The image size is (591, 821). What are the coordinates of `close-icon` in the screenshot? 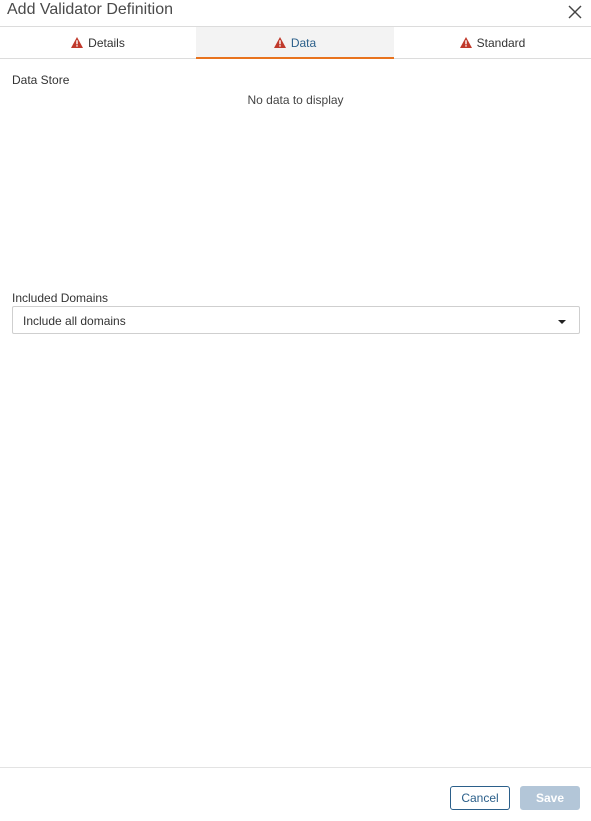 It's located at (575, 12).